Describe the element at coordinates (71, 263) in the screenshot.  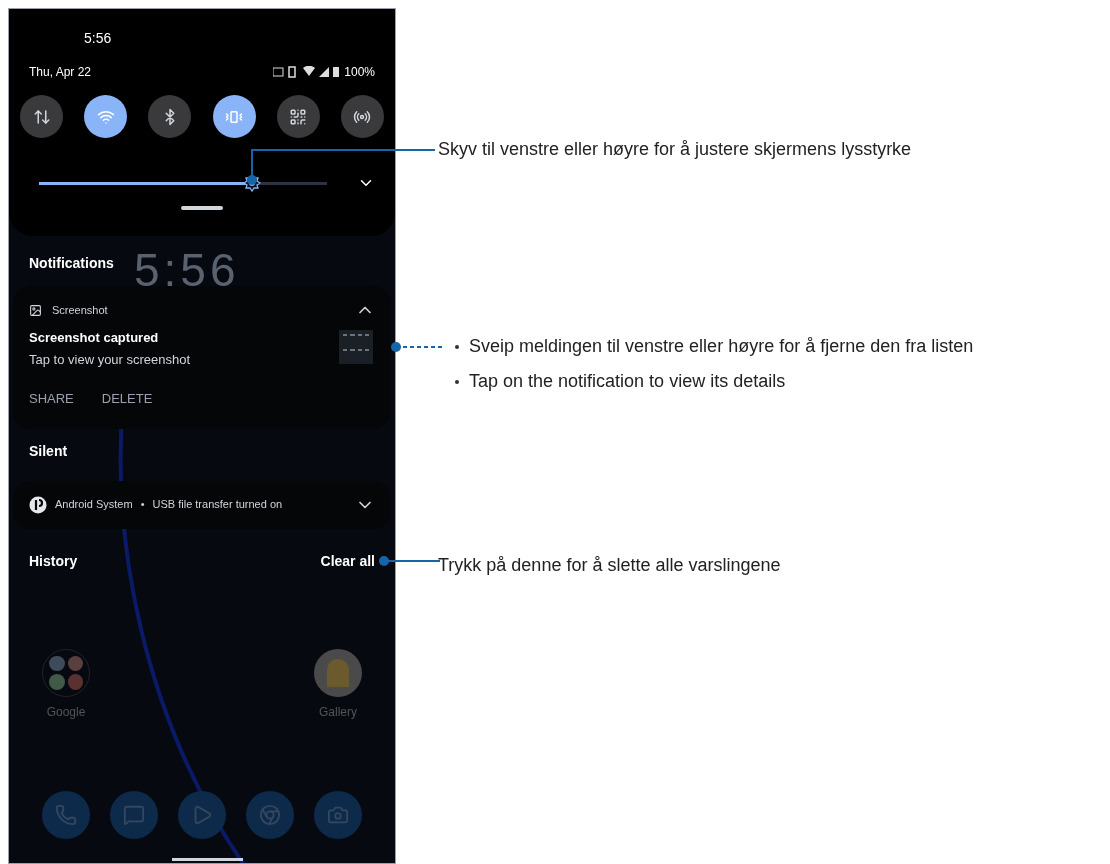
I see `section-header: Notifications` at that location.